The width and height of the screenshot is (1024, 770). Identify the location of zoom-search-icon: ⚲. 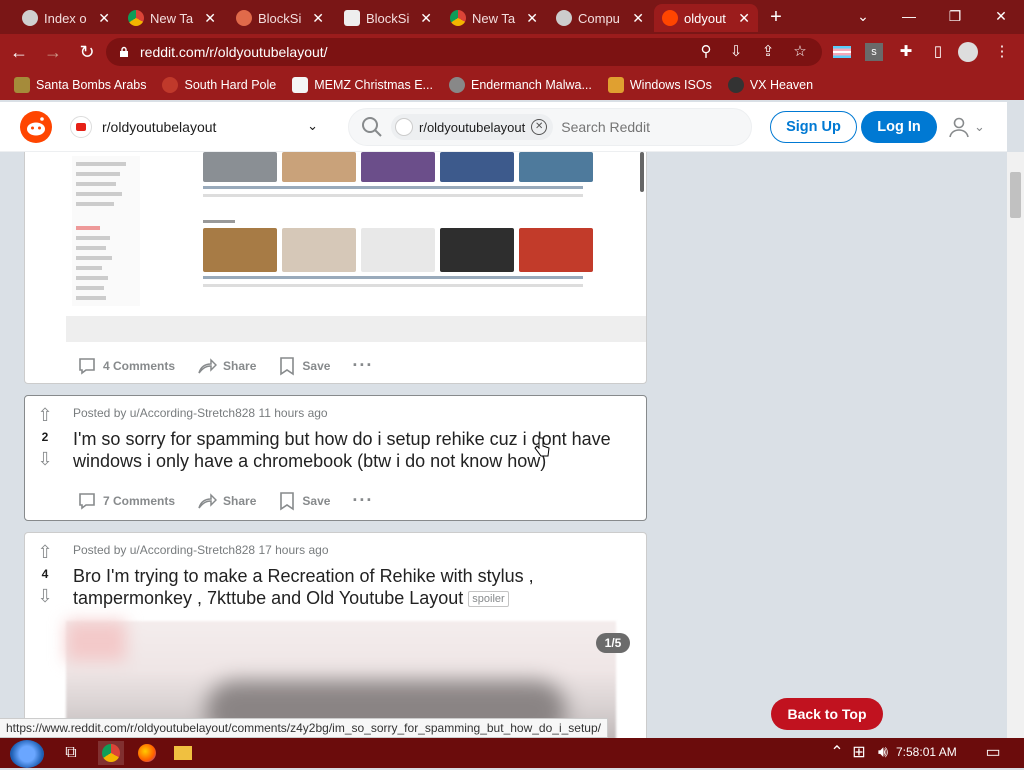
(706, 52).